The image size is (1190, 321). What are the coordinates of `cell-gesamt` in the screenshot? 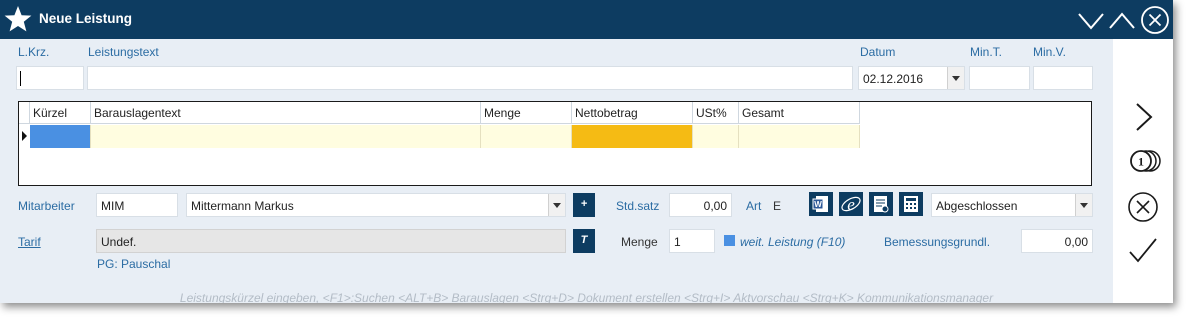 It's located at (799, 136).